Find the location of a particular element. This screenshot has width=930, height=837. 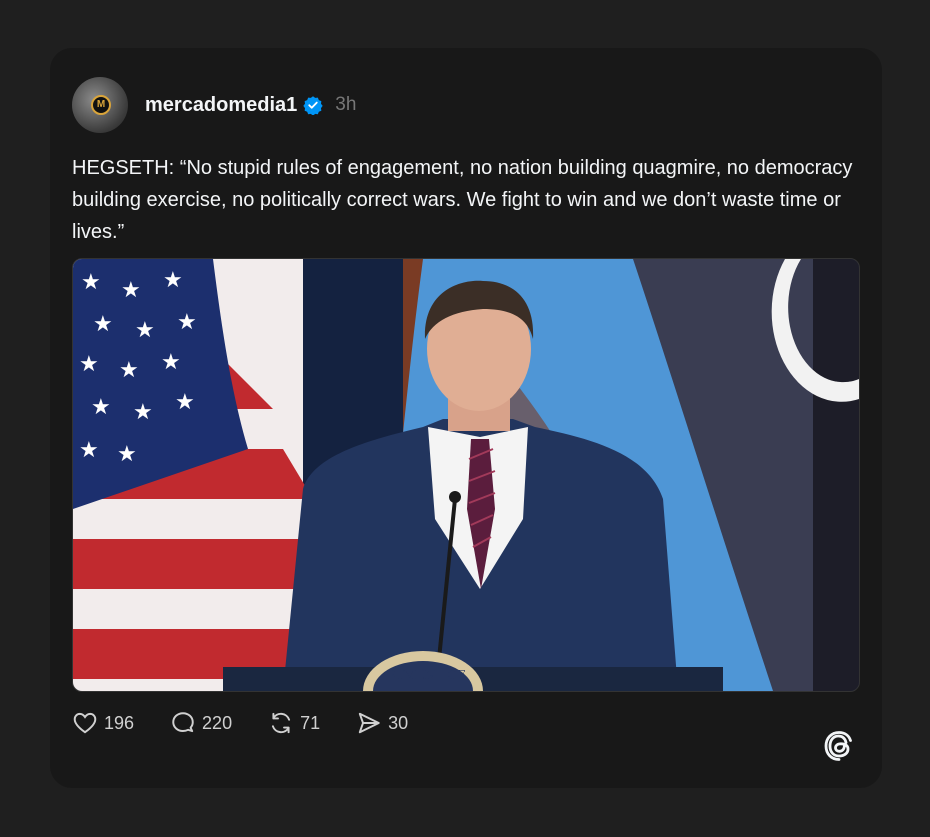

comment-icon is located at coordinates (183, 722).